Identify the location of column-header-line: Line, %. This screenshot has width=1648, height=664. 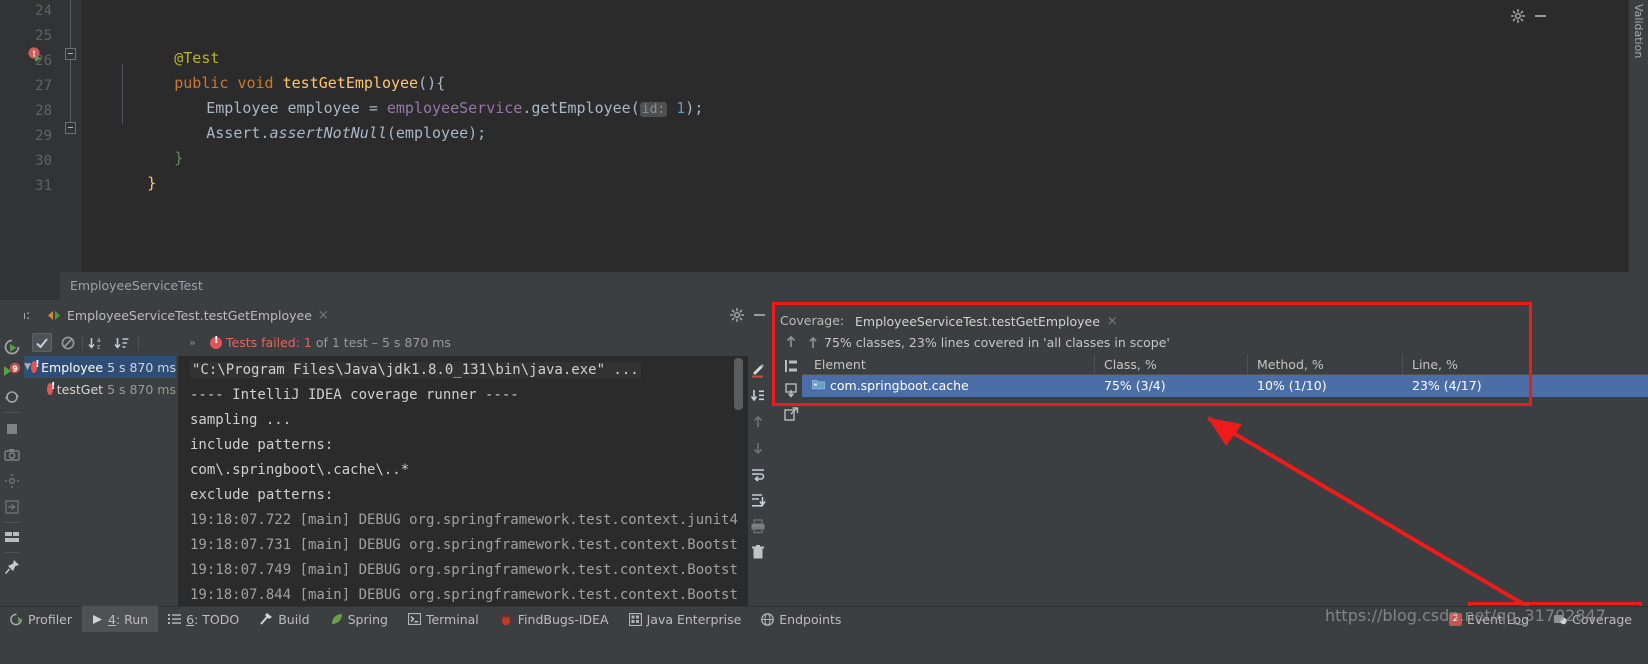
(1435, 364).